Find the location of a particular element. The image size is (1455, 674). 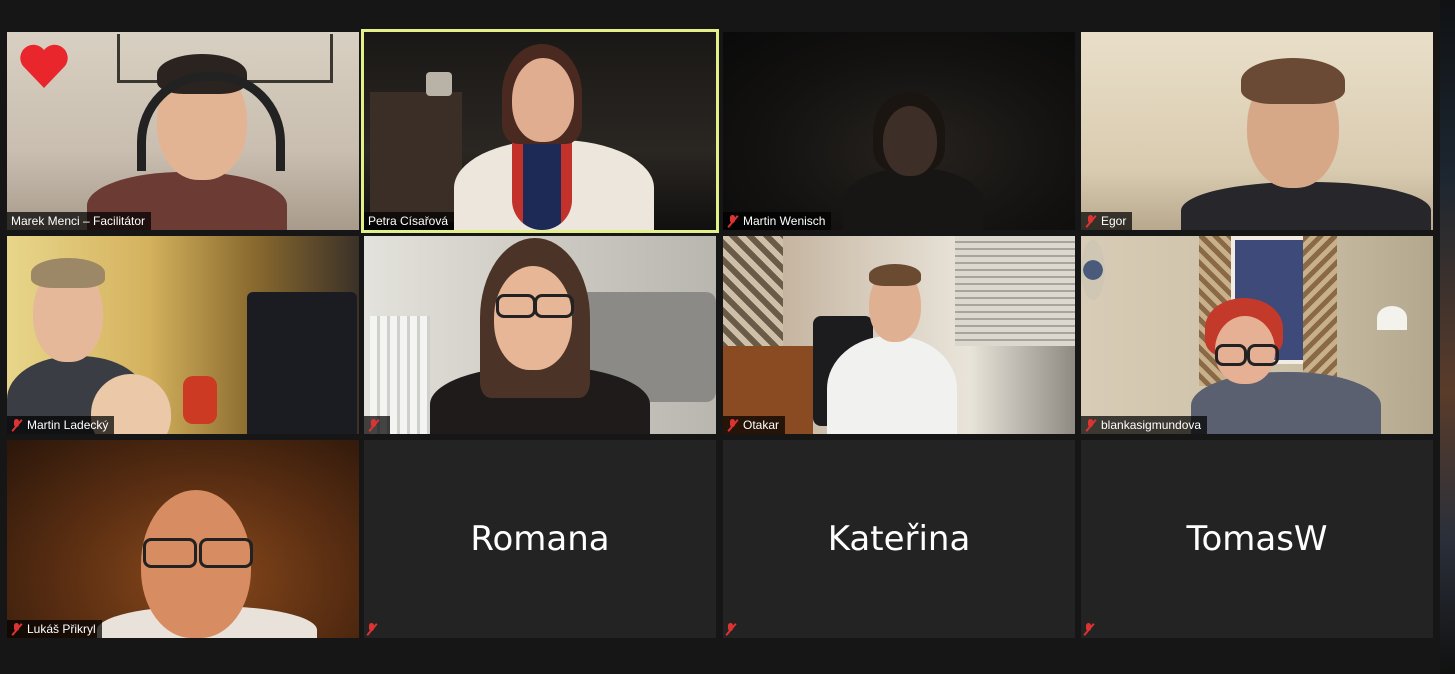

participant-display-name: Kateřina is located at coordinates (899, 539).